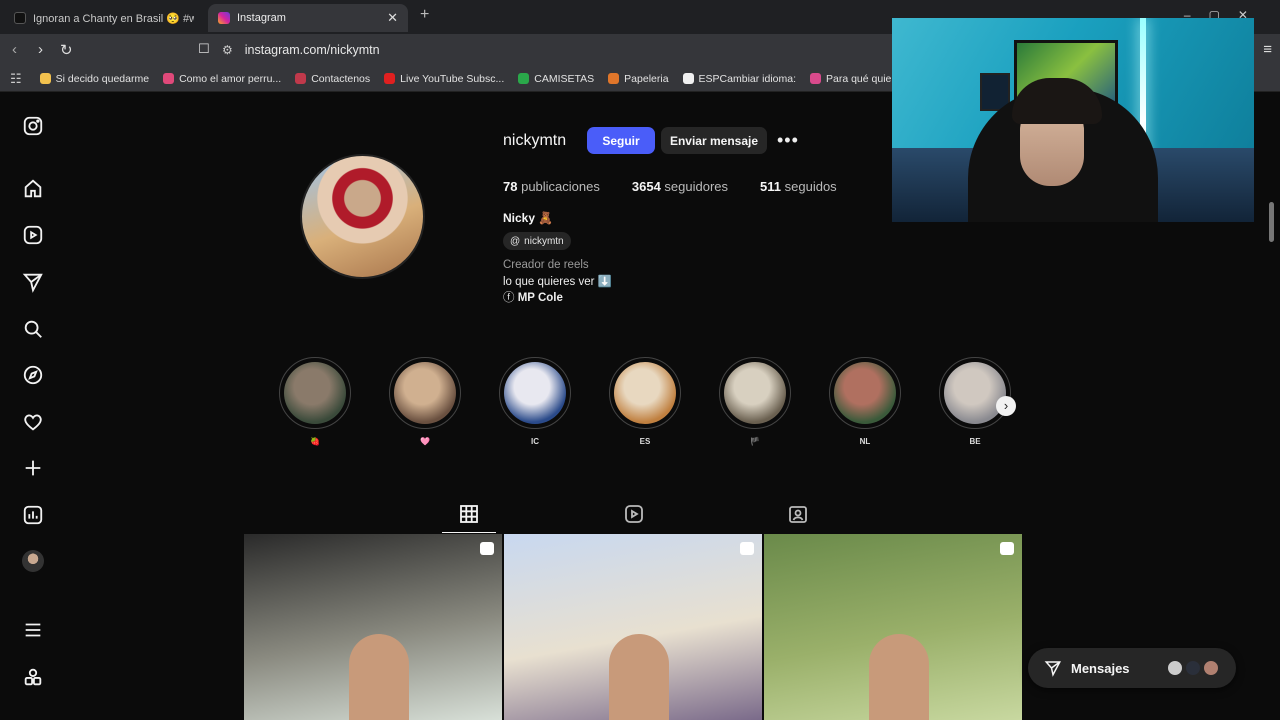  I want to click on story-highlight: 🩷, so click(425, 401).